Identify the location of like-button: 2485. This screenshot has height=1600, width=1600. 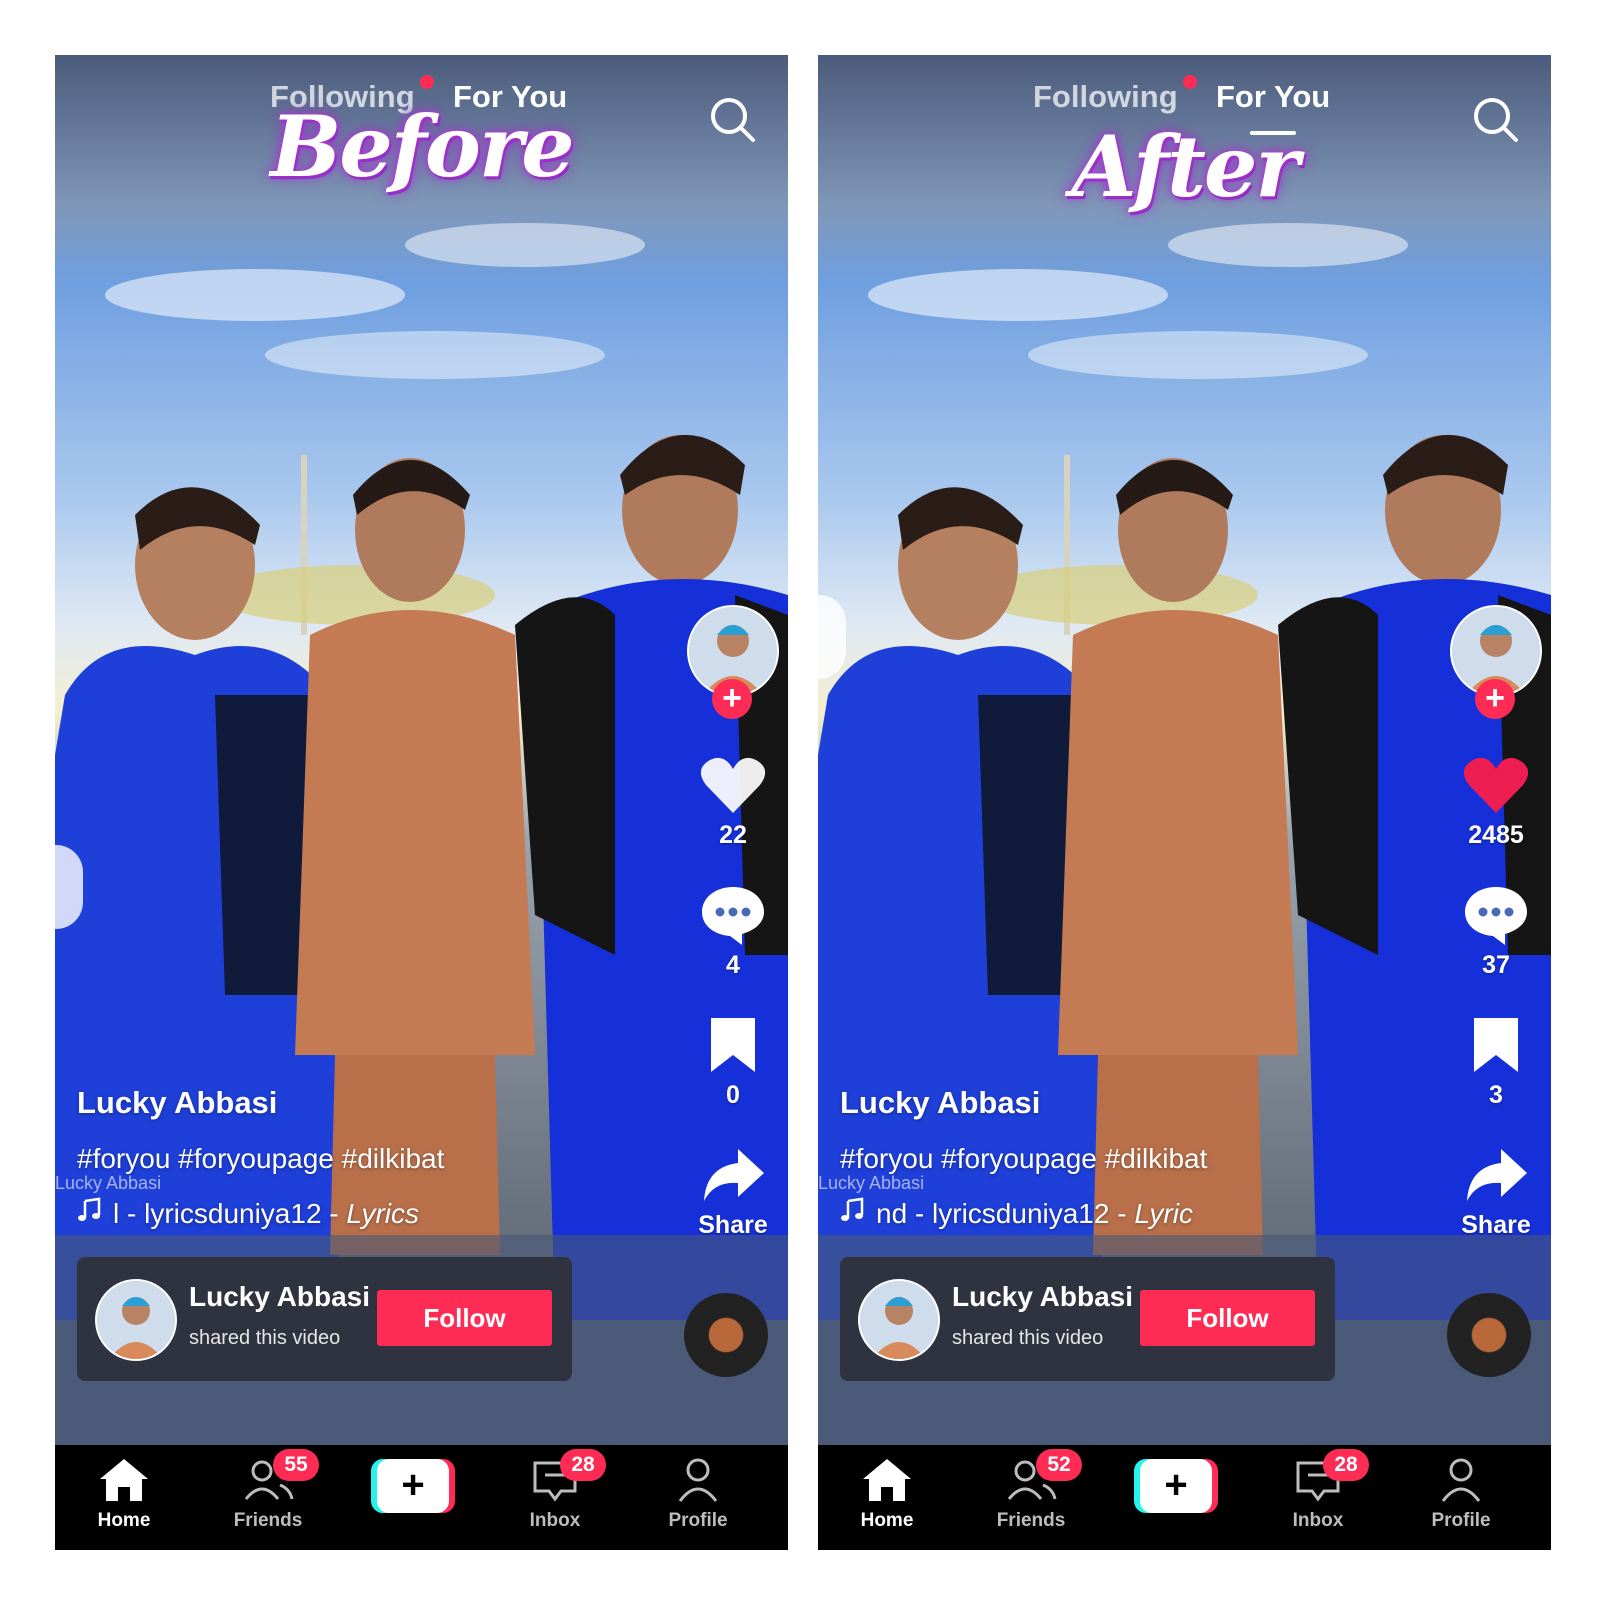
(1496, 802).